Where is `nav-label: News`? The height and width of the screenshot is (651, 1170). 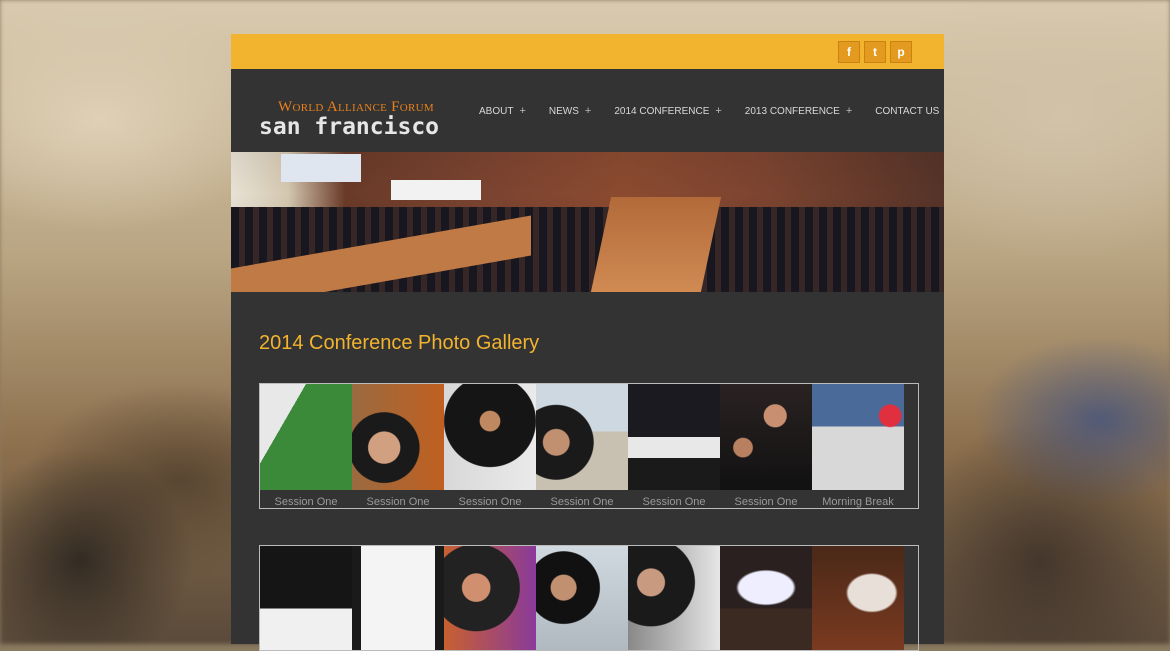
nav-label: News is located at coordinates (563, 111).